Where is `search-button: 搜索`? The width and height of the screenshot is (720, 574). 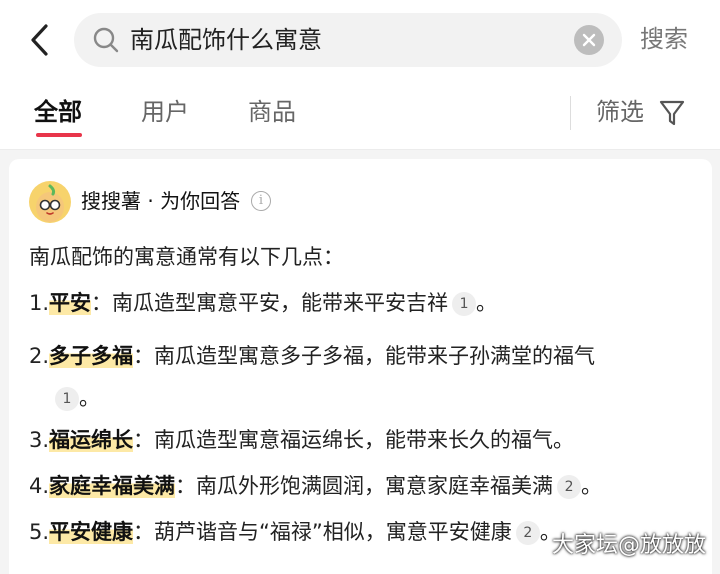
search-button: 搜索 is located at coordinates (664, 39).